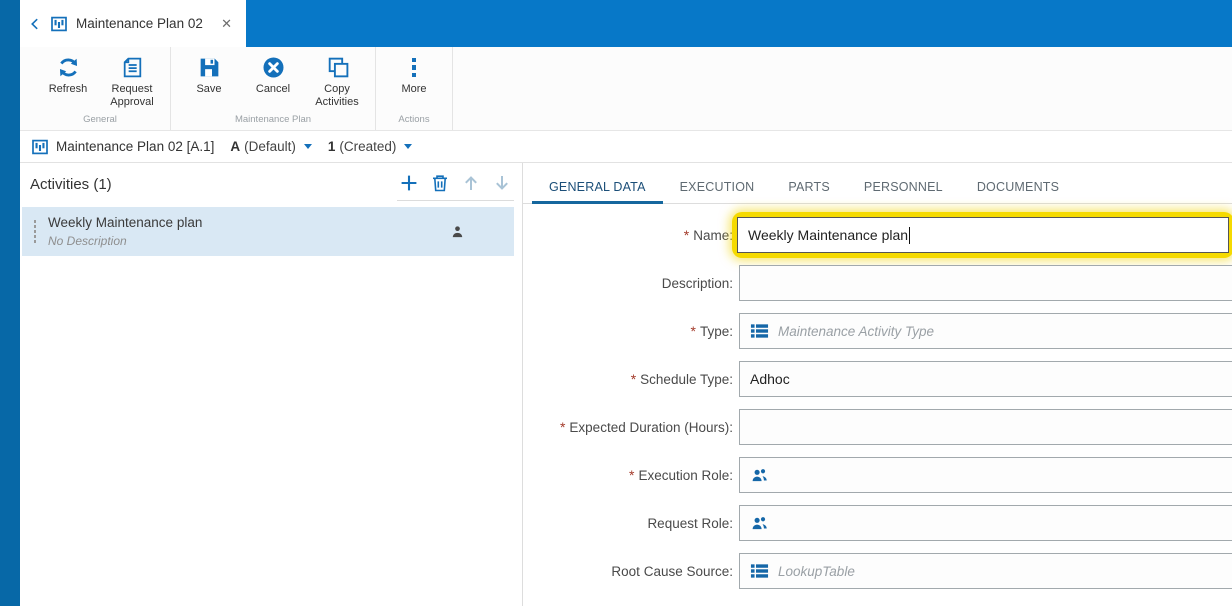 The image size is (1232, 606). I want to click on activity-title: Weekly Maintenance plan, so click(125, 222).